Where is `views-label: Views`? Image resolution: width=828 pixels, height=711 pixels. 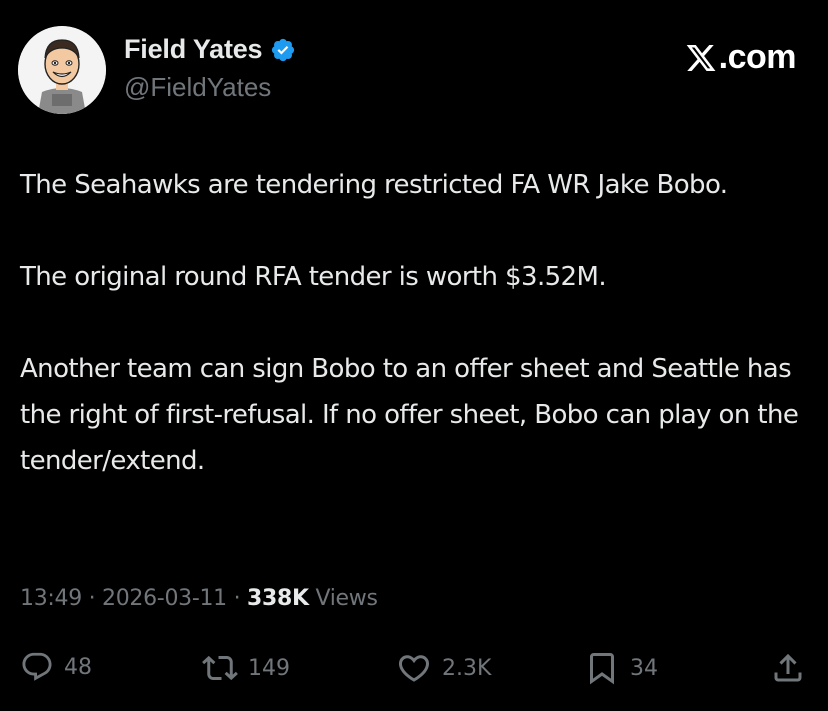 views-label: Views is located at coordinates (346, 598).